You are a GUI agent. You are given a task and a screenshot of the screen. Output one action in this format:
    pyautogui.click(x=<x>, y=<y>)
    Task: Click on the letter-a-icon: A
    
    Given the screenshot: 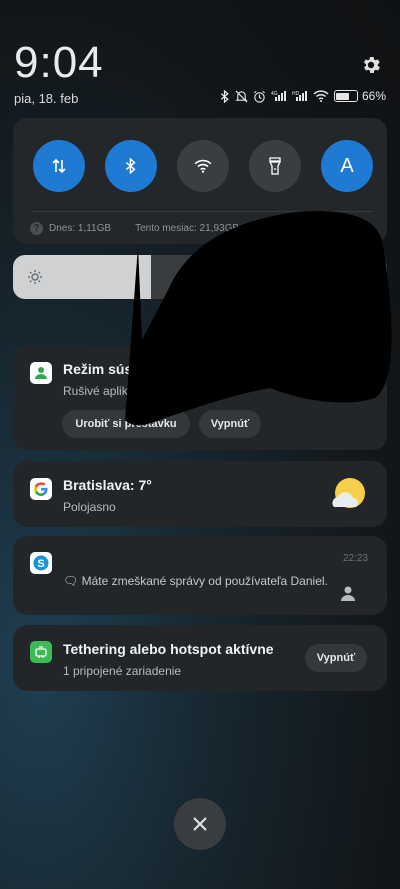 What is the action you would take?
    pyautogui.click(x=347, y=165)
    